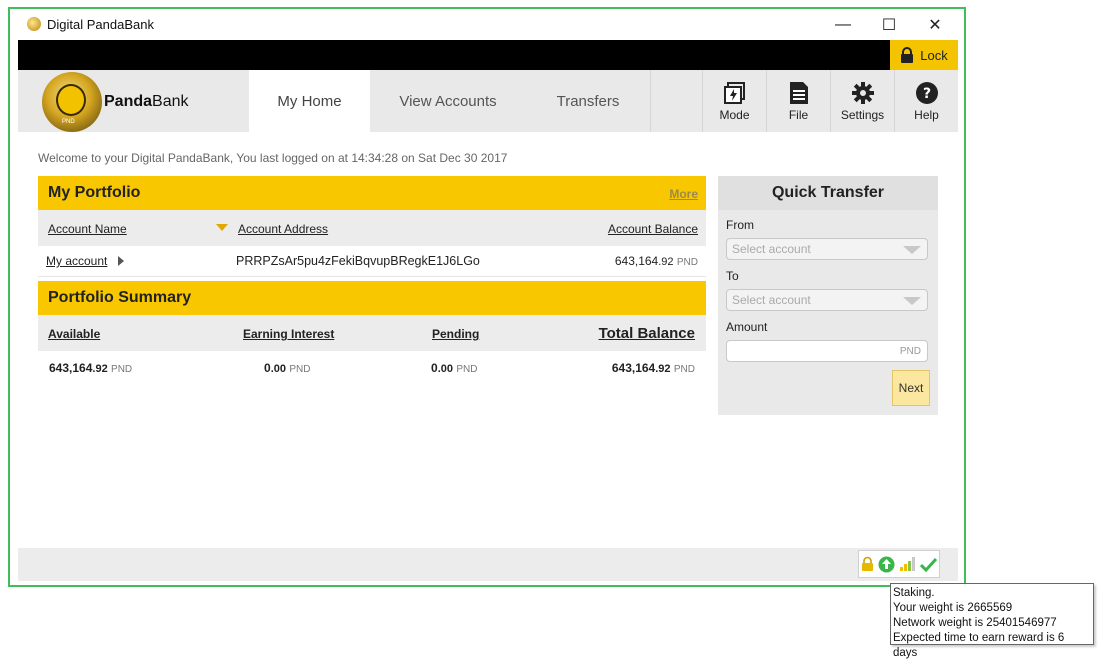 The height and width of the screenshot is (661, 1101). What do you see at coordinates (798, 114) in the screenshot?
I see `file-label: File` at bounding box center [798, 114].